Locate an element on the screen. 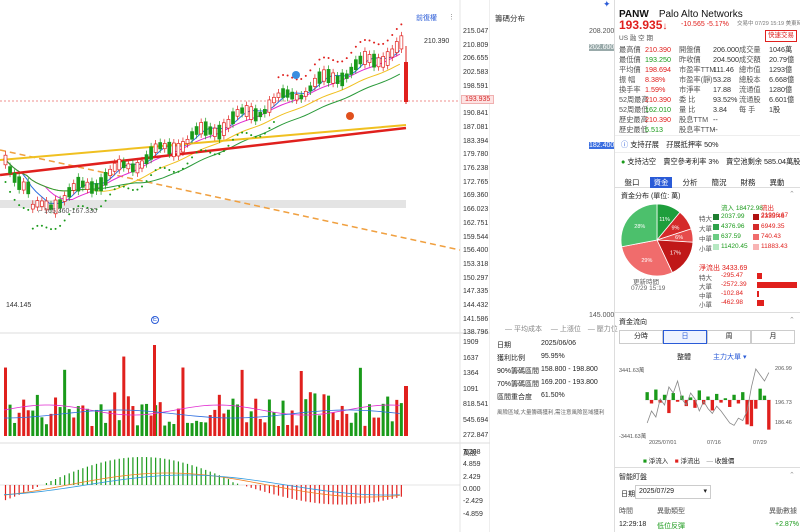 Image resolution: width=800 pixels, height=532 pixels. stats-cell: 1046萬 is located at coordinates (781, 49).